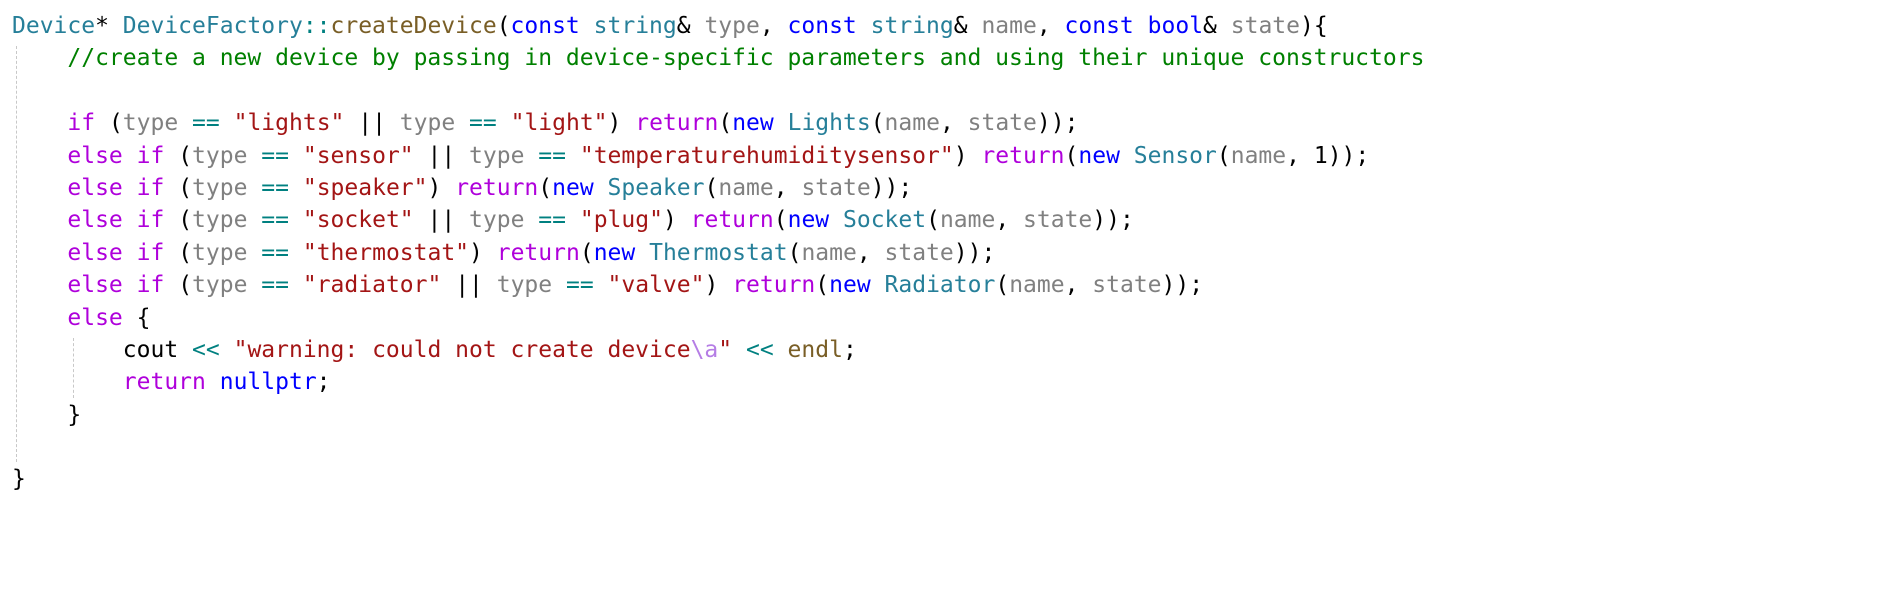 The height and width of the screenshot is (605, 1883). I want to click on code-token: Radiator, so click(940, 285).